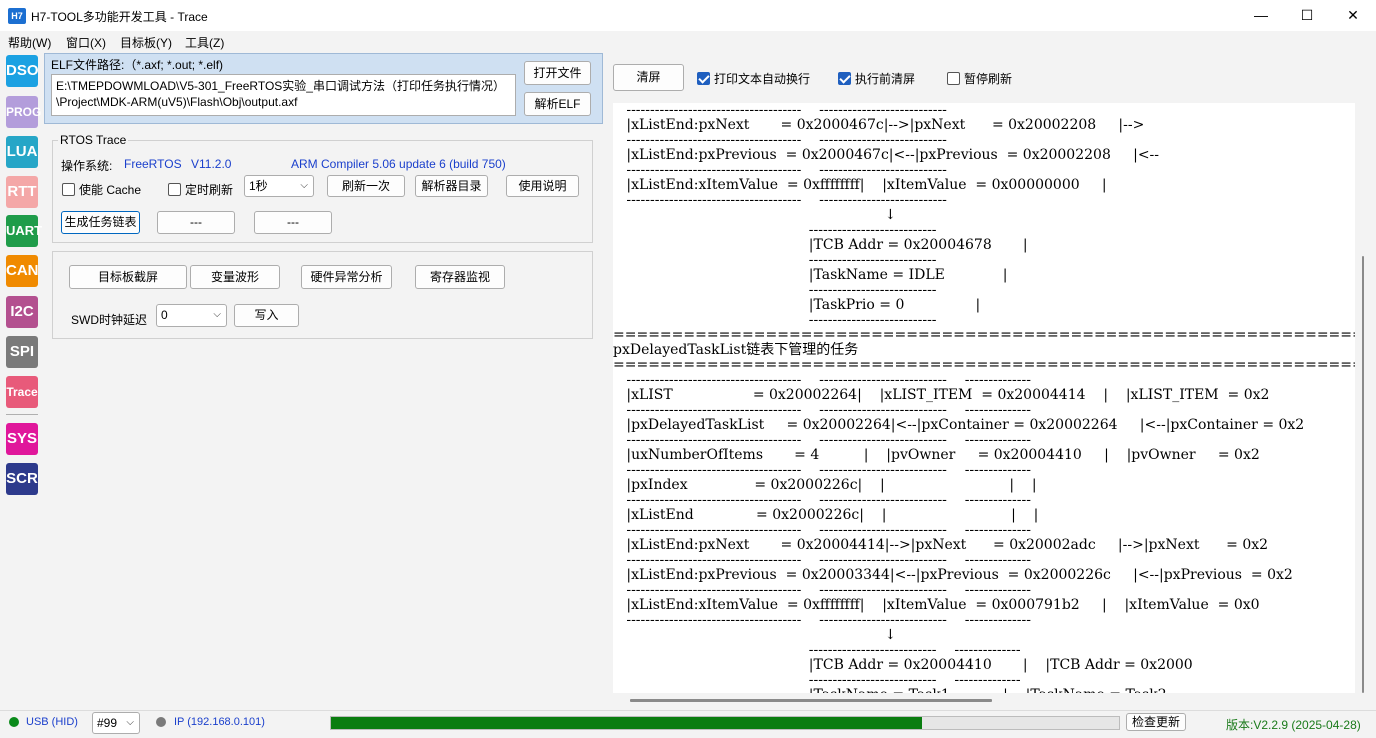 The height and width of the screenshot is (738, 1376). I want to click on open-file-button: 打开文件, so click(557, 73).